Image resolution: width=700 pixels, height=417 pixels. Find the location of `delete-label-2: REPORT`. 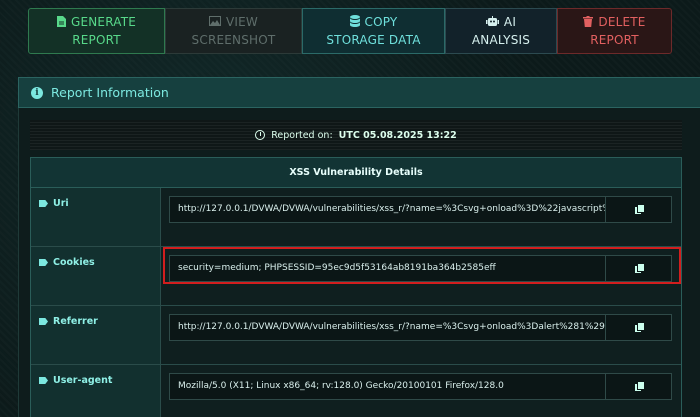

delete-label-2: REPORT is located at coordinates (614, 40).